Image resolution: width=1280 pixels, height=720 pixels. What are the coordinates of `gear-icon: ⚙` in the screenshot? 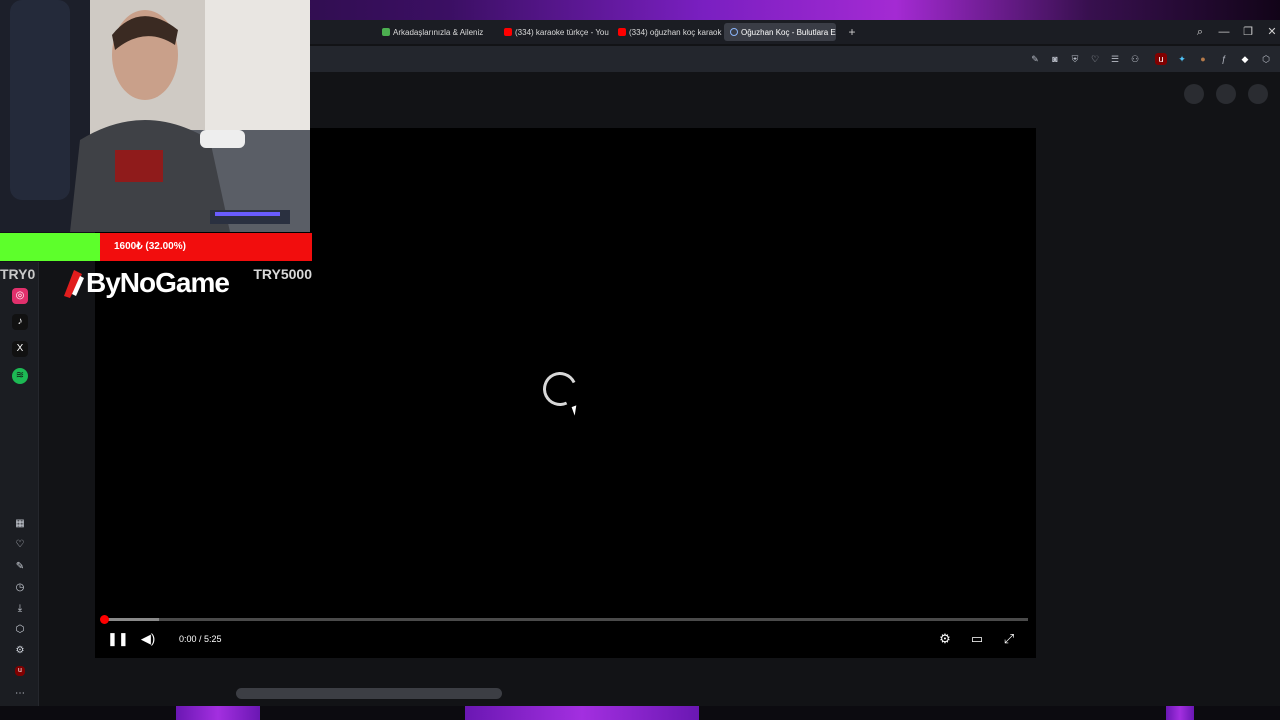 It's located at (945, 638).